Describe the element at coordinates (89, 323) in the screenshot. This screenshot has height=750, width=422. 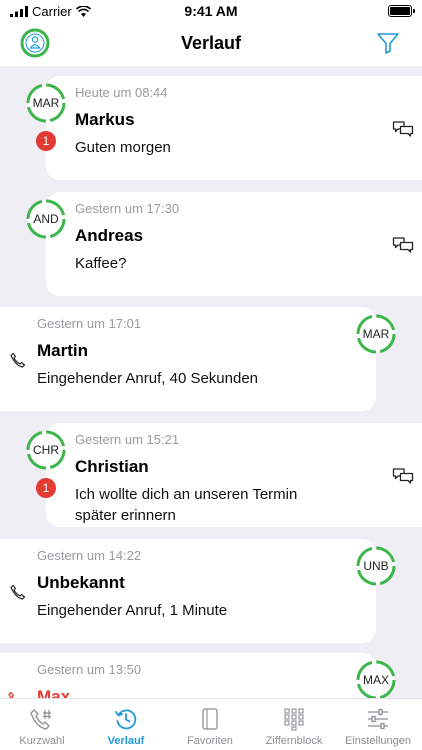
I see `entry-timestamp: Gestern um 17:01` at that location.